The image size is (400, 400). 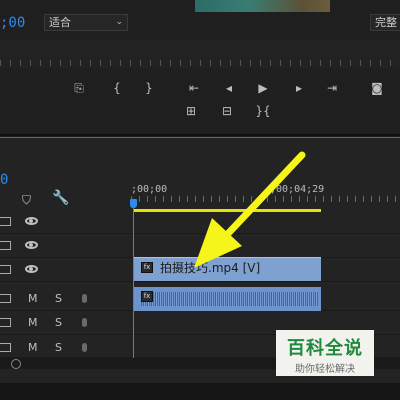 I want to click on watermark-title: 百科全说, so click(x=325, y=348).